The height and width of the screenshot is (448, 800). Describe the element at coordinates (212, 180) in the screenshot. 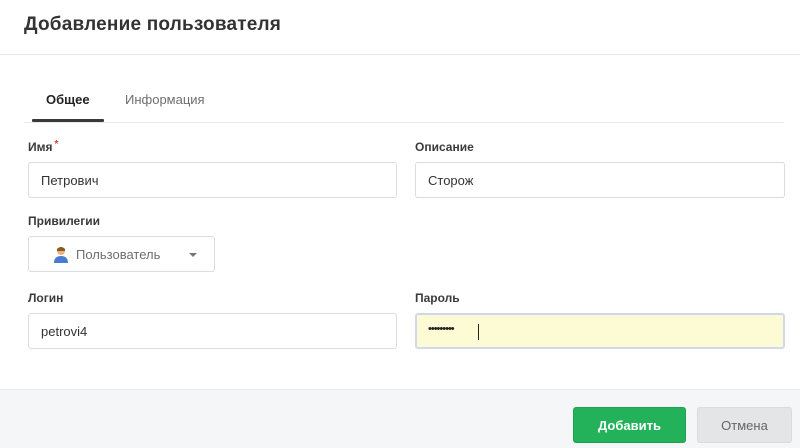

I see `name-input` at that location.